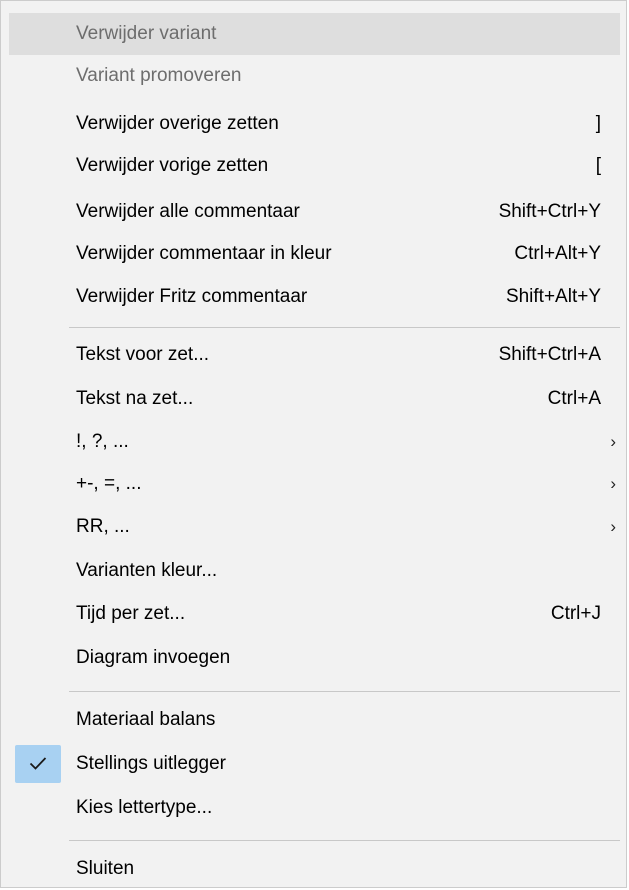  Describe the element at coordinates (314, 484) in the screenshot. I see `menu-item-evaluation-symbols: +-, =, ... ›` at that location.